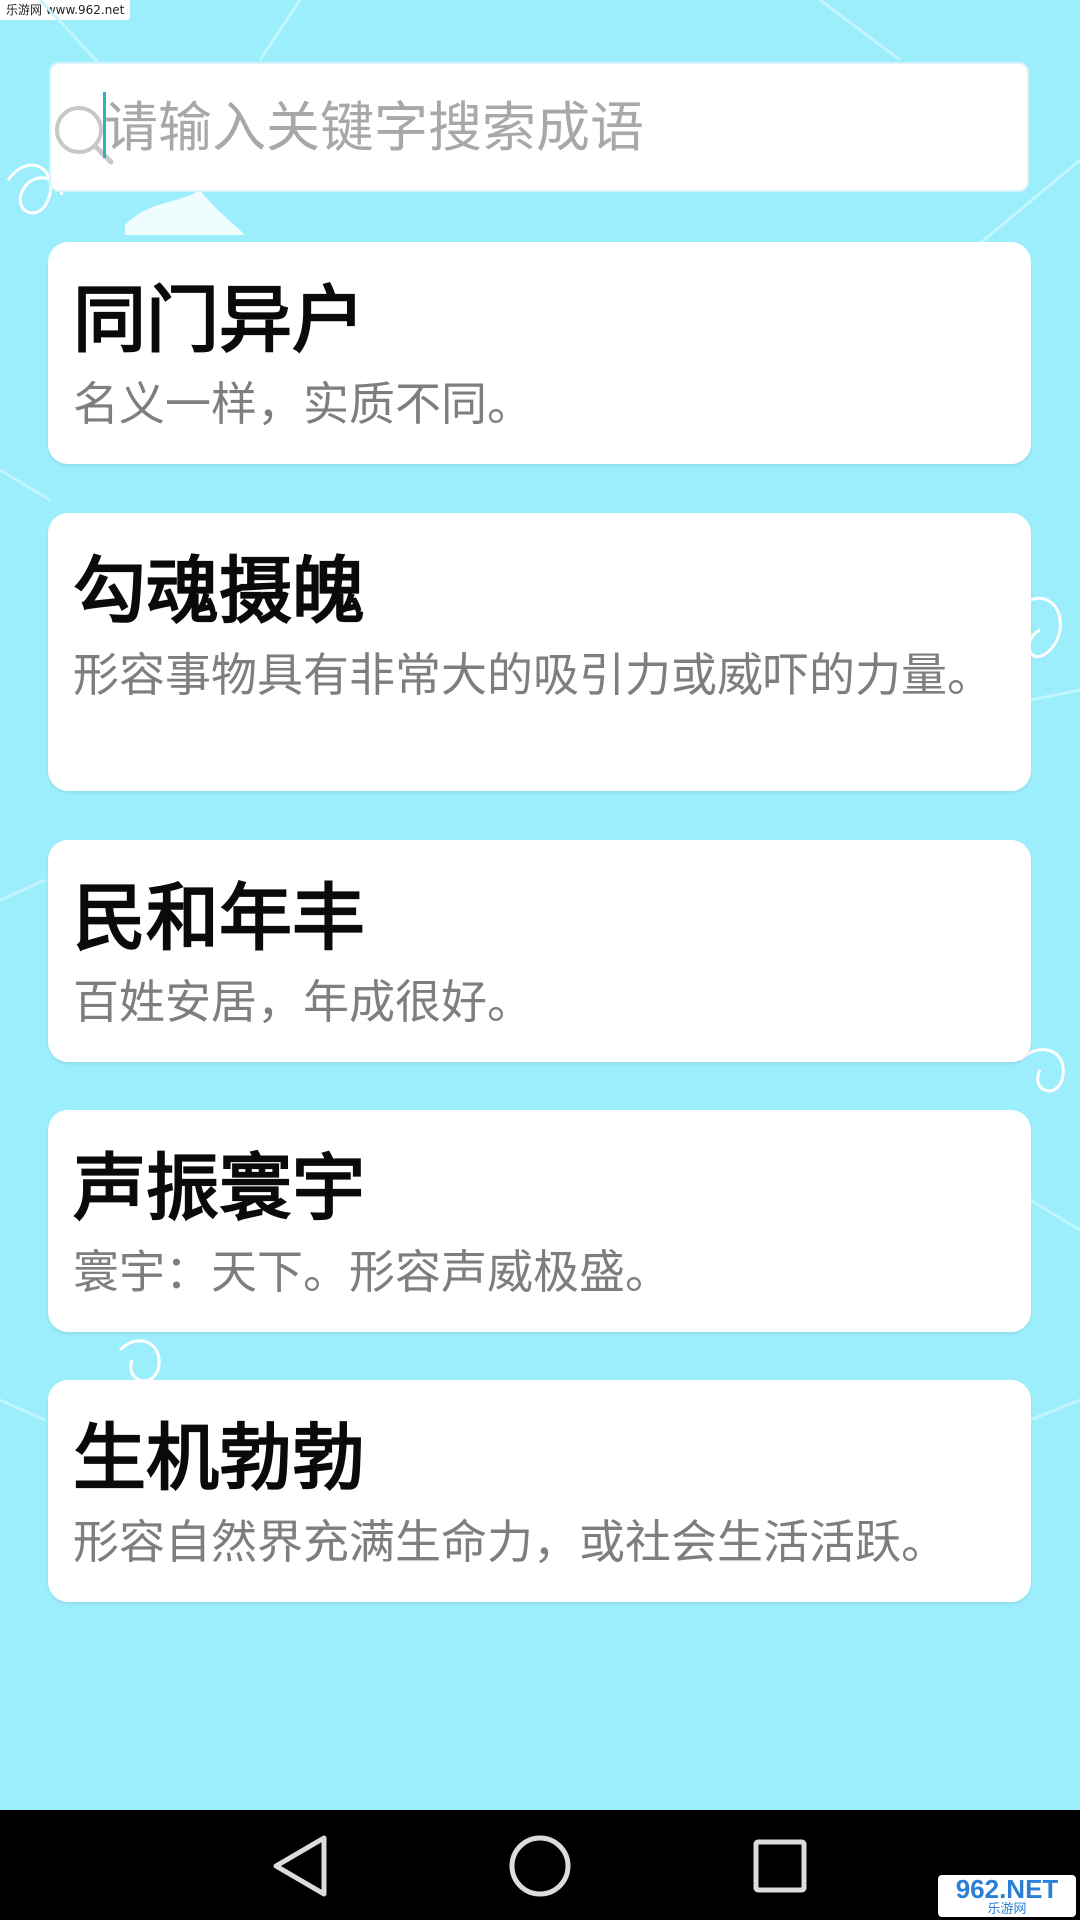  Describe the element at coordinates (1007, 1889) in the screenshot. I see `watermark-main: 962.NET` at that location.